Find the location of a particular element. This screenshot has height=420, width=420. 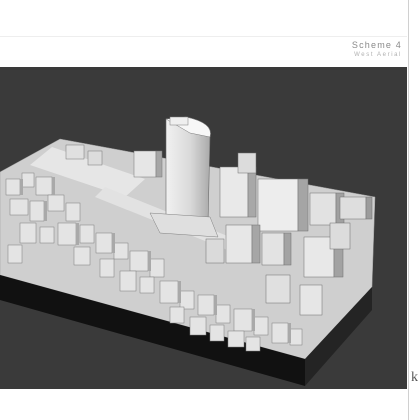

page-edge-rule is located at coordinates (408, 210).